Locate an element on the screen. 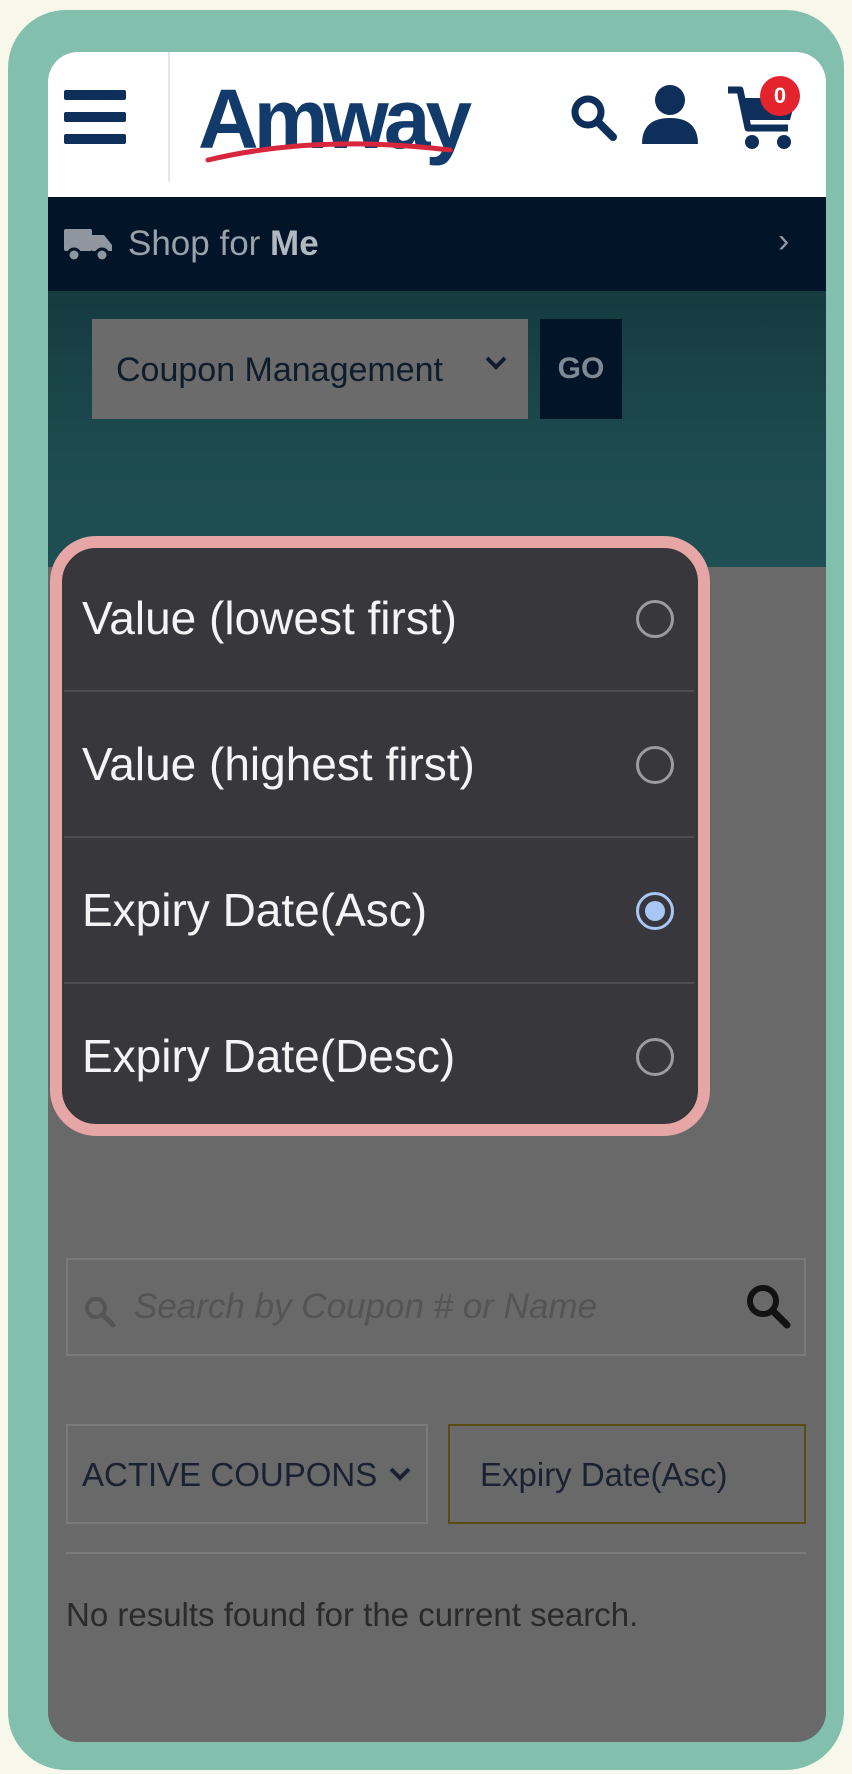  coupon-search-input: Search by Coupon # or Name is located at coordinates (436, 1307).